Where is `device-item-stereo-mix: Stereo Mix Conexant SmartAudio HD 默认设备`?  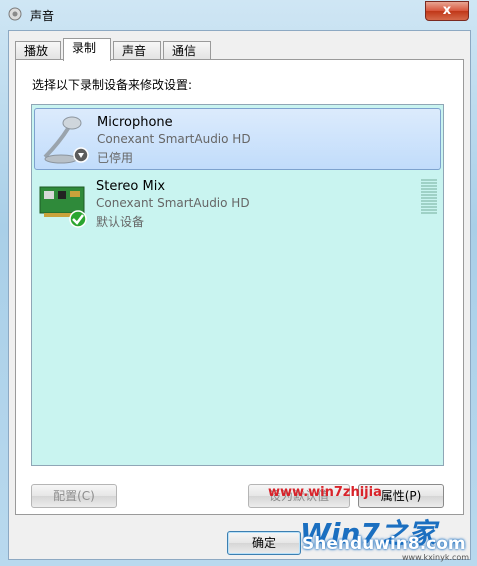 device-item-stereo-mix: Stereo Mix Conexant SmartAudio HD 默认设备 is located at coordinates (237, 204).